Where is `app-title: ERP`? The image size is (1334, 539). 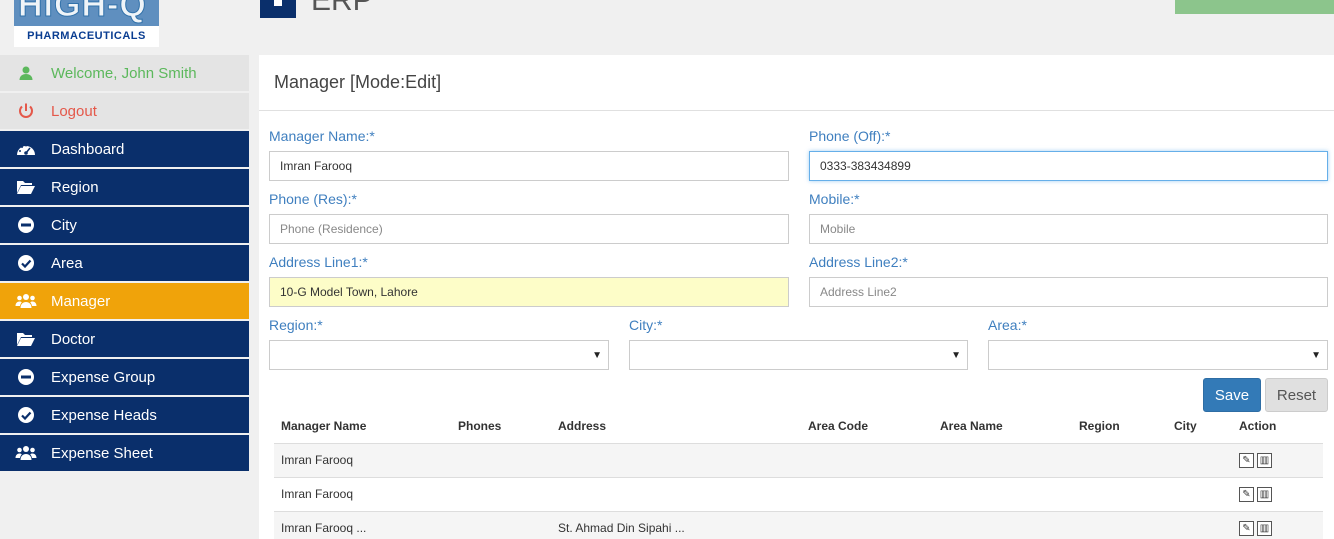
app-title: ERP is located at coordinates (342, 8).